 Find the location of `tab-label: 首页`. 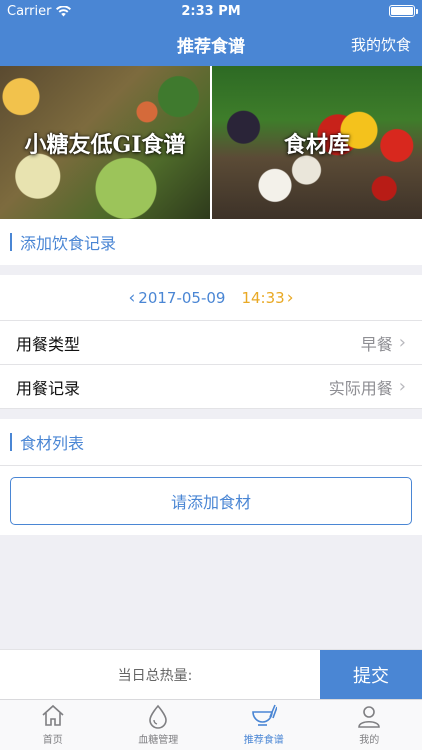

tab-label: 首页 is located at coordinates (52, 740).